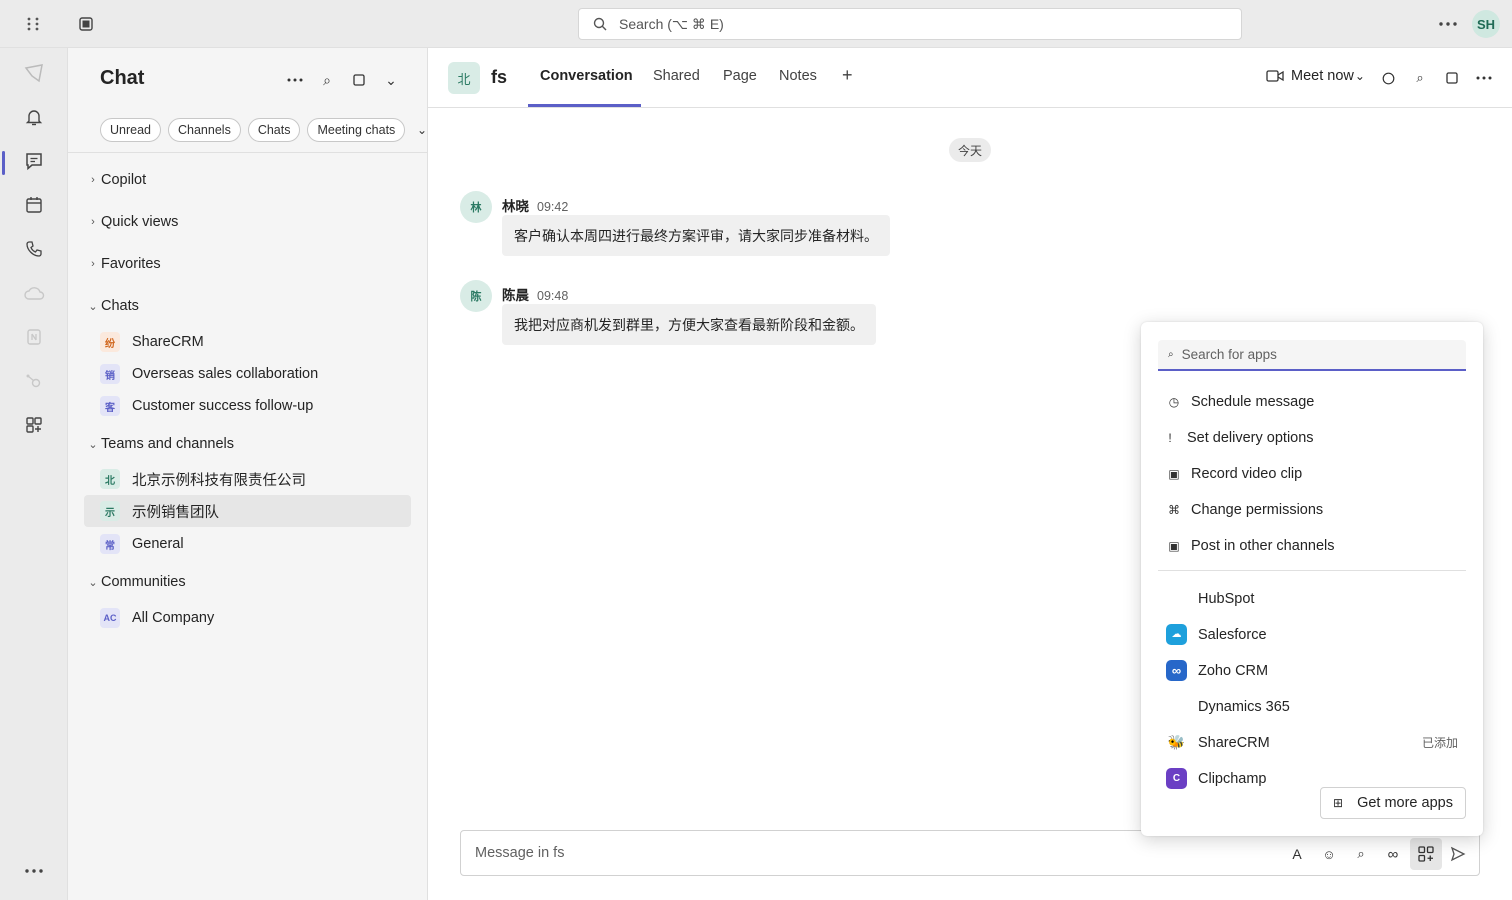 This screenshot has width=1512, height=900. I want to click on community-label: All Company, so click(173, 618).